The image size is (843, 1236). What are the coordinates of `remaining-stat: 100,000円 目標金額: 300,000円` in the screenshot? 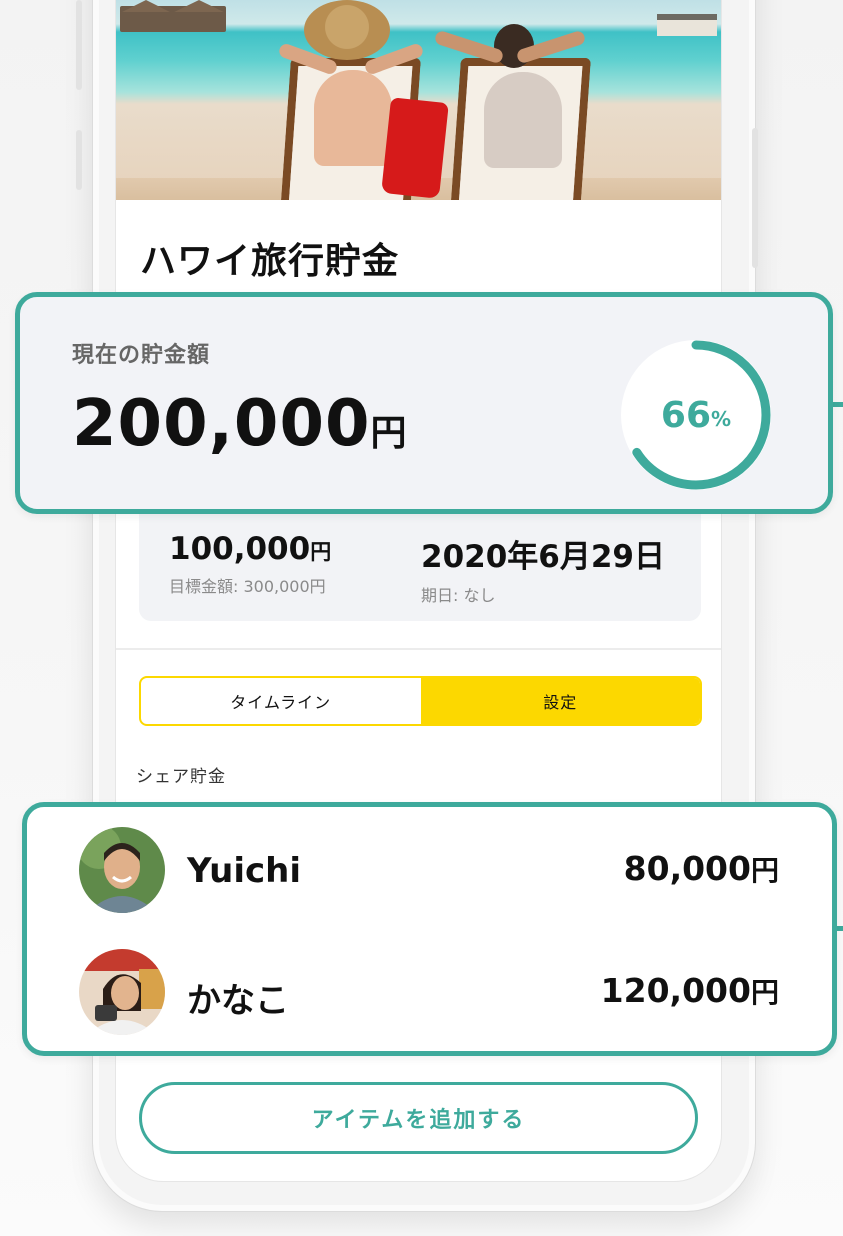 It's located at (250, 564).